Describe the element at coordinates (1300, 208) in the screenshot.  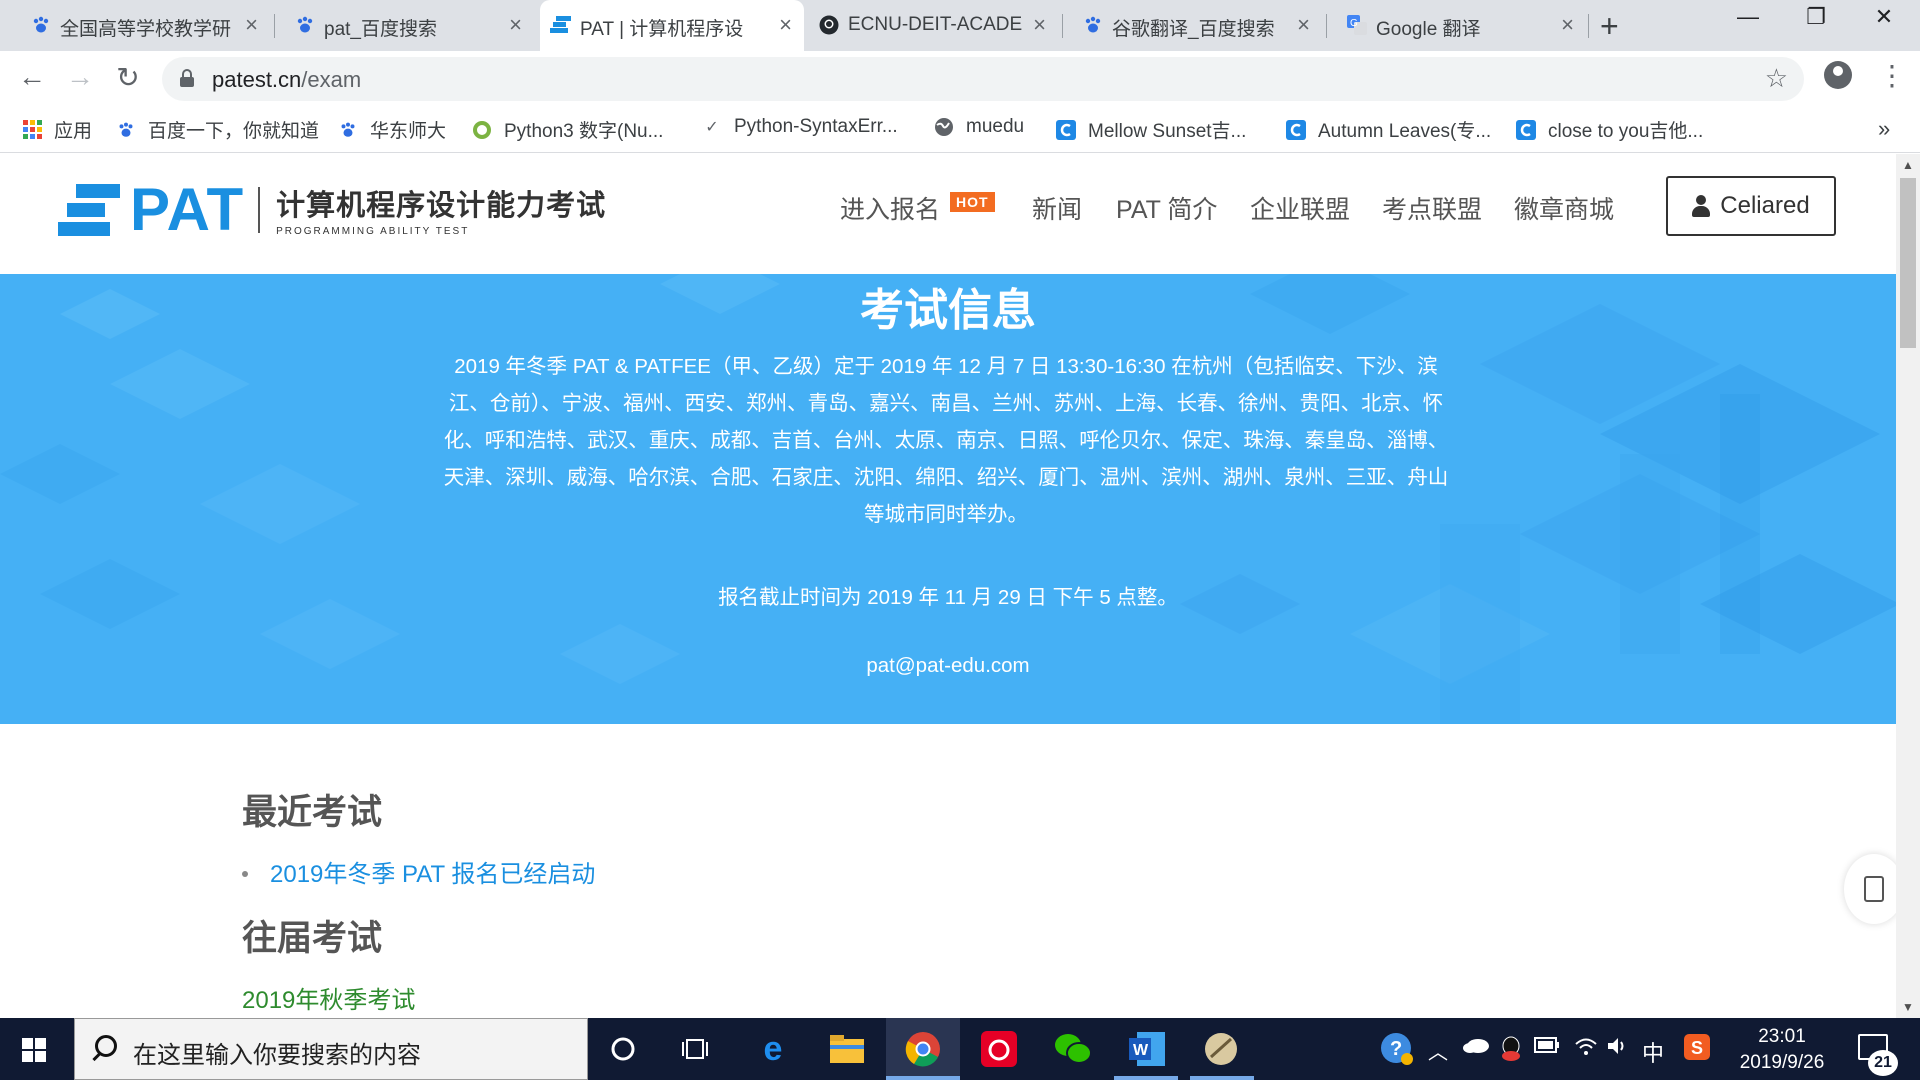
I see `nav-enterprise-alliance: 企业联盟` at that location.